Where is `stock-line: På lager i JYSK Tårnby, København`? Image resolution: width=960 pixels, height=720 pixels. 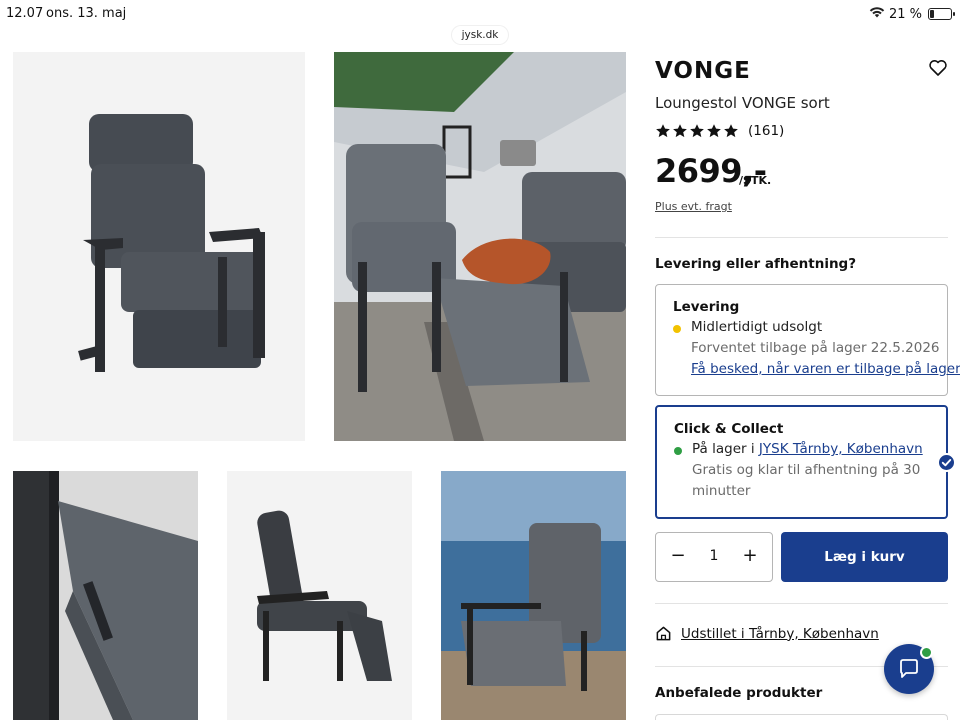
stock-line: På lager i JYSK Tårnby, København is located at coordinates (807, 449).